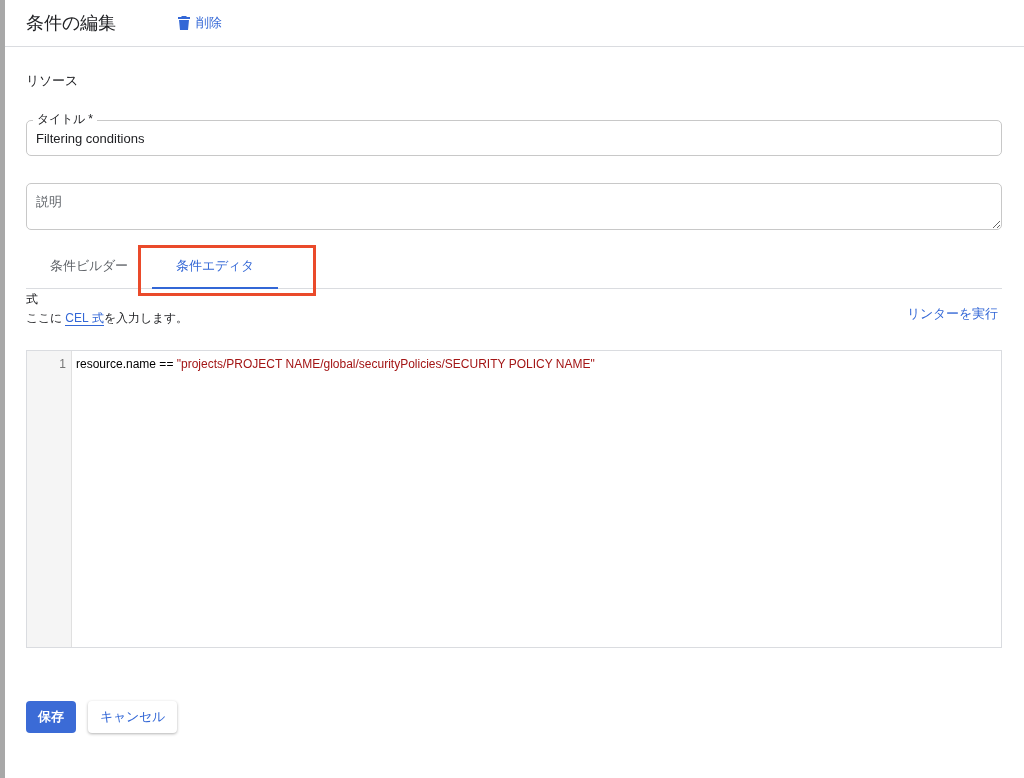 This screenshot has width=1024, height=778. Describe the element at coordinates (336, 364) in the screenshot. I see `code-line: resource.name == "projects/PROJECT NAME/global/securityPolicies/SECURITY POLICY NAME"` at that location.